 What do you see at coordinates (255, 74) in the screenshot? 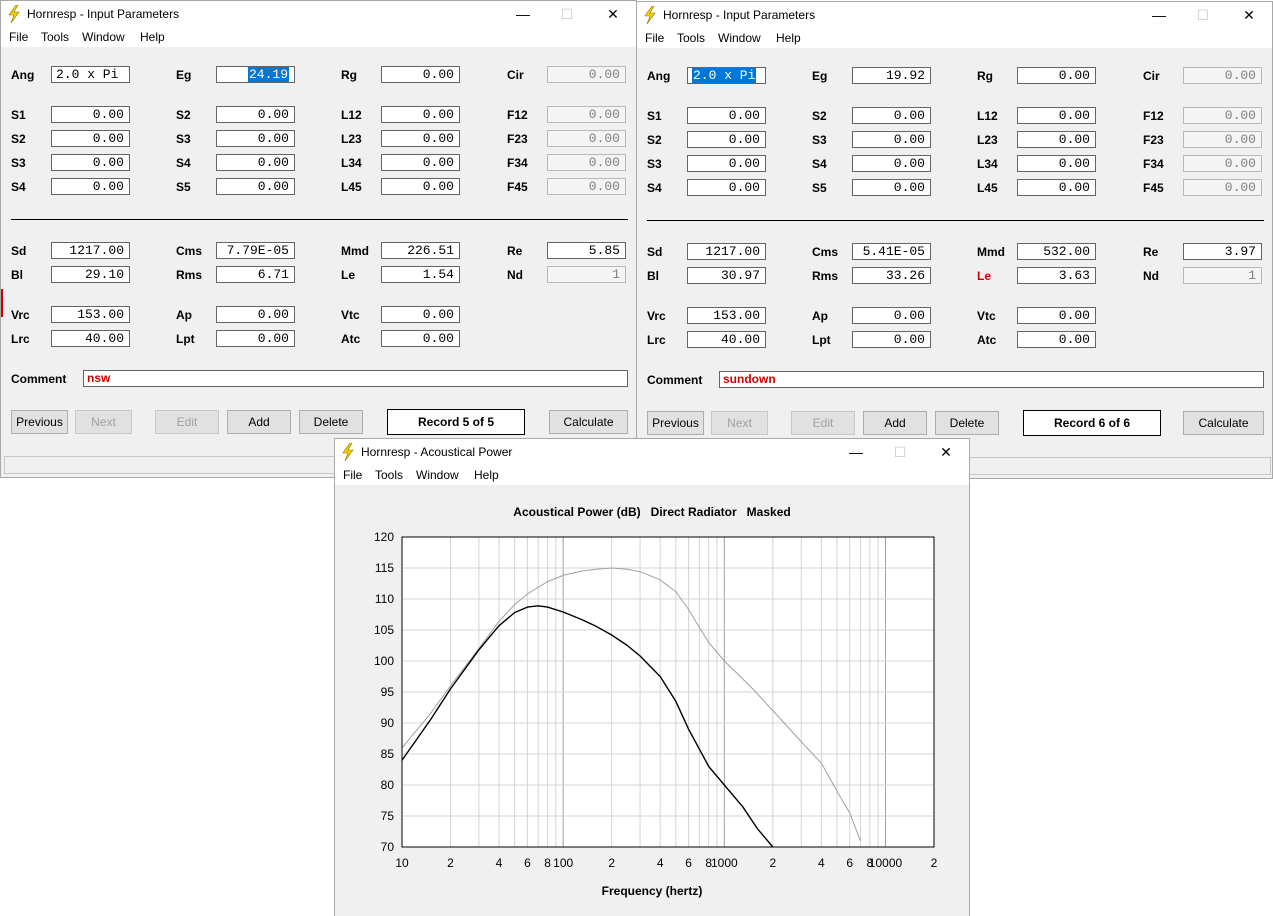
I see `eg-field: 24.19` at bounding box center [255, 74].